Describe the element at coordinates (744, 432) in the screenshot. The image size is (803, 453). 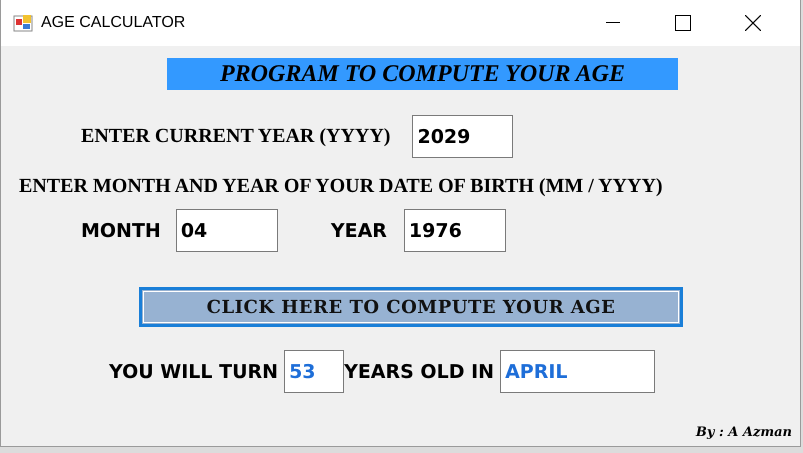
I see `author-credit: By : A Azman` at that location.